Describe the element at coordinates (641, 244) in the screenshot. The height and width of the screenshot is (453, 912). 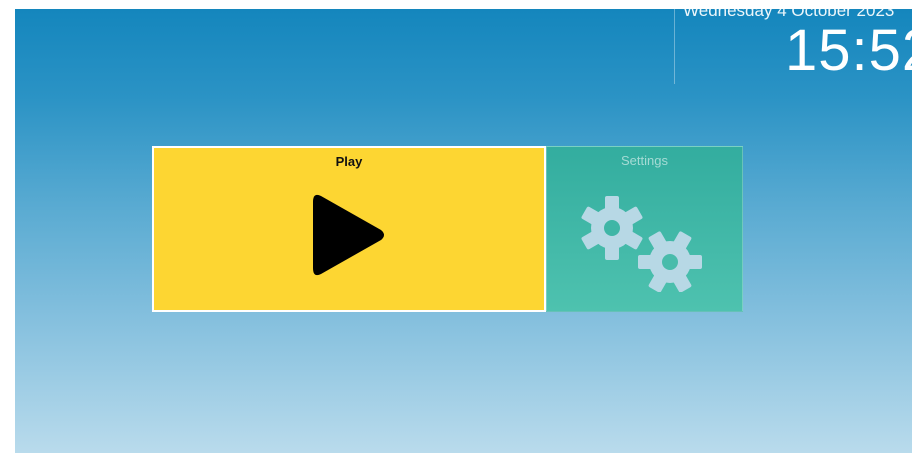
I see `gears-icon` at that location.